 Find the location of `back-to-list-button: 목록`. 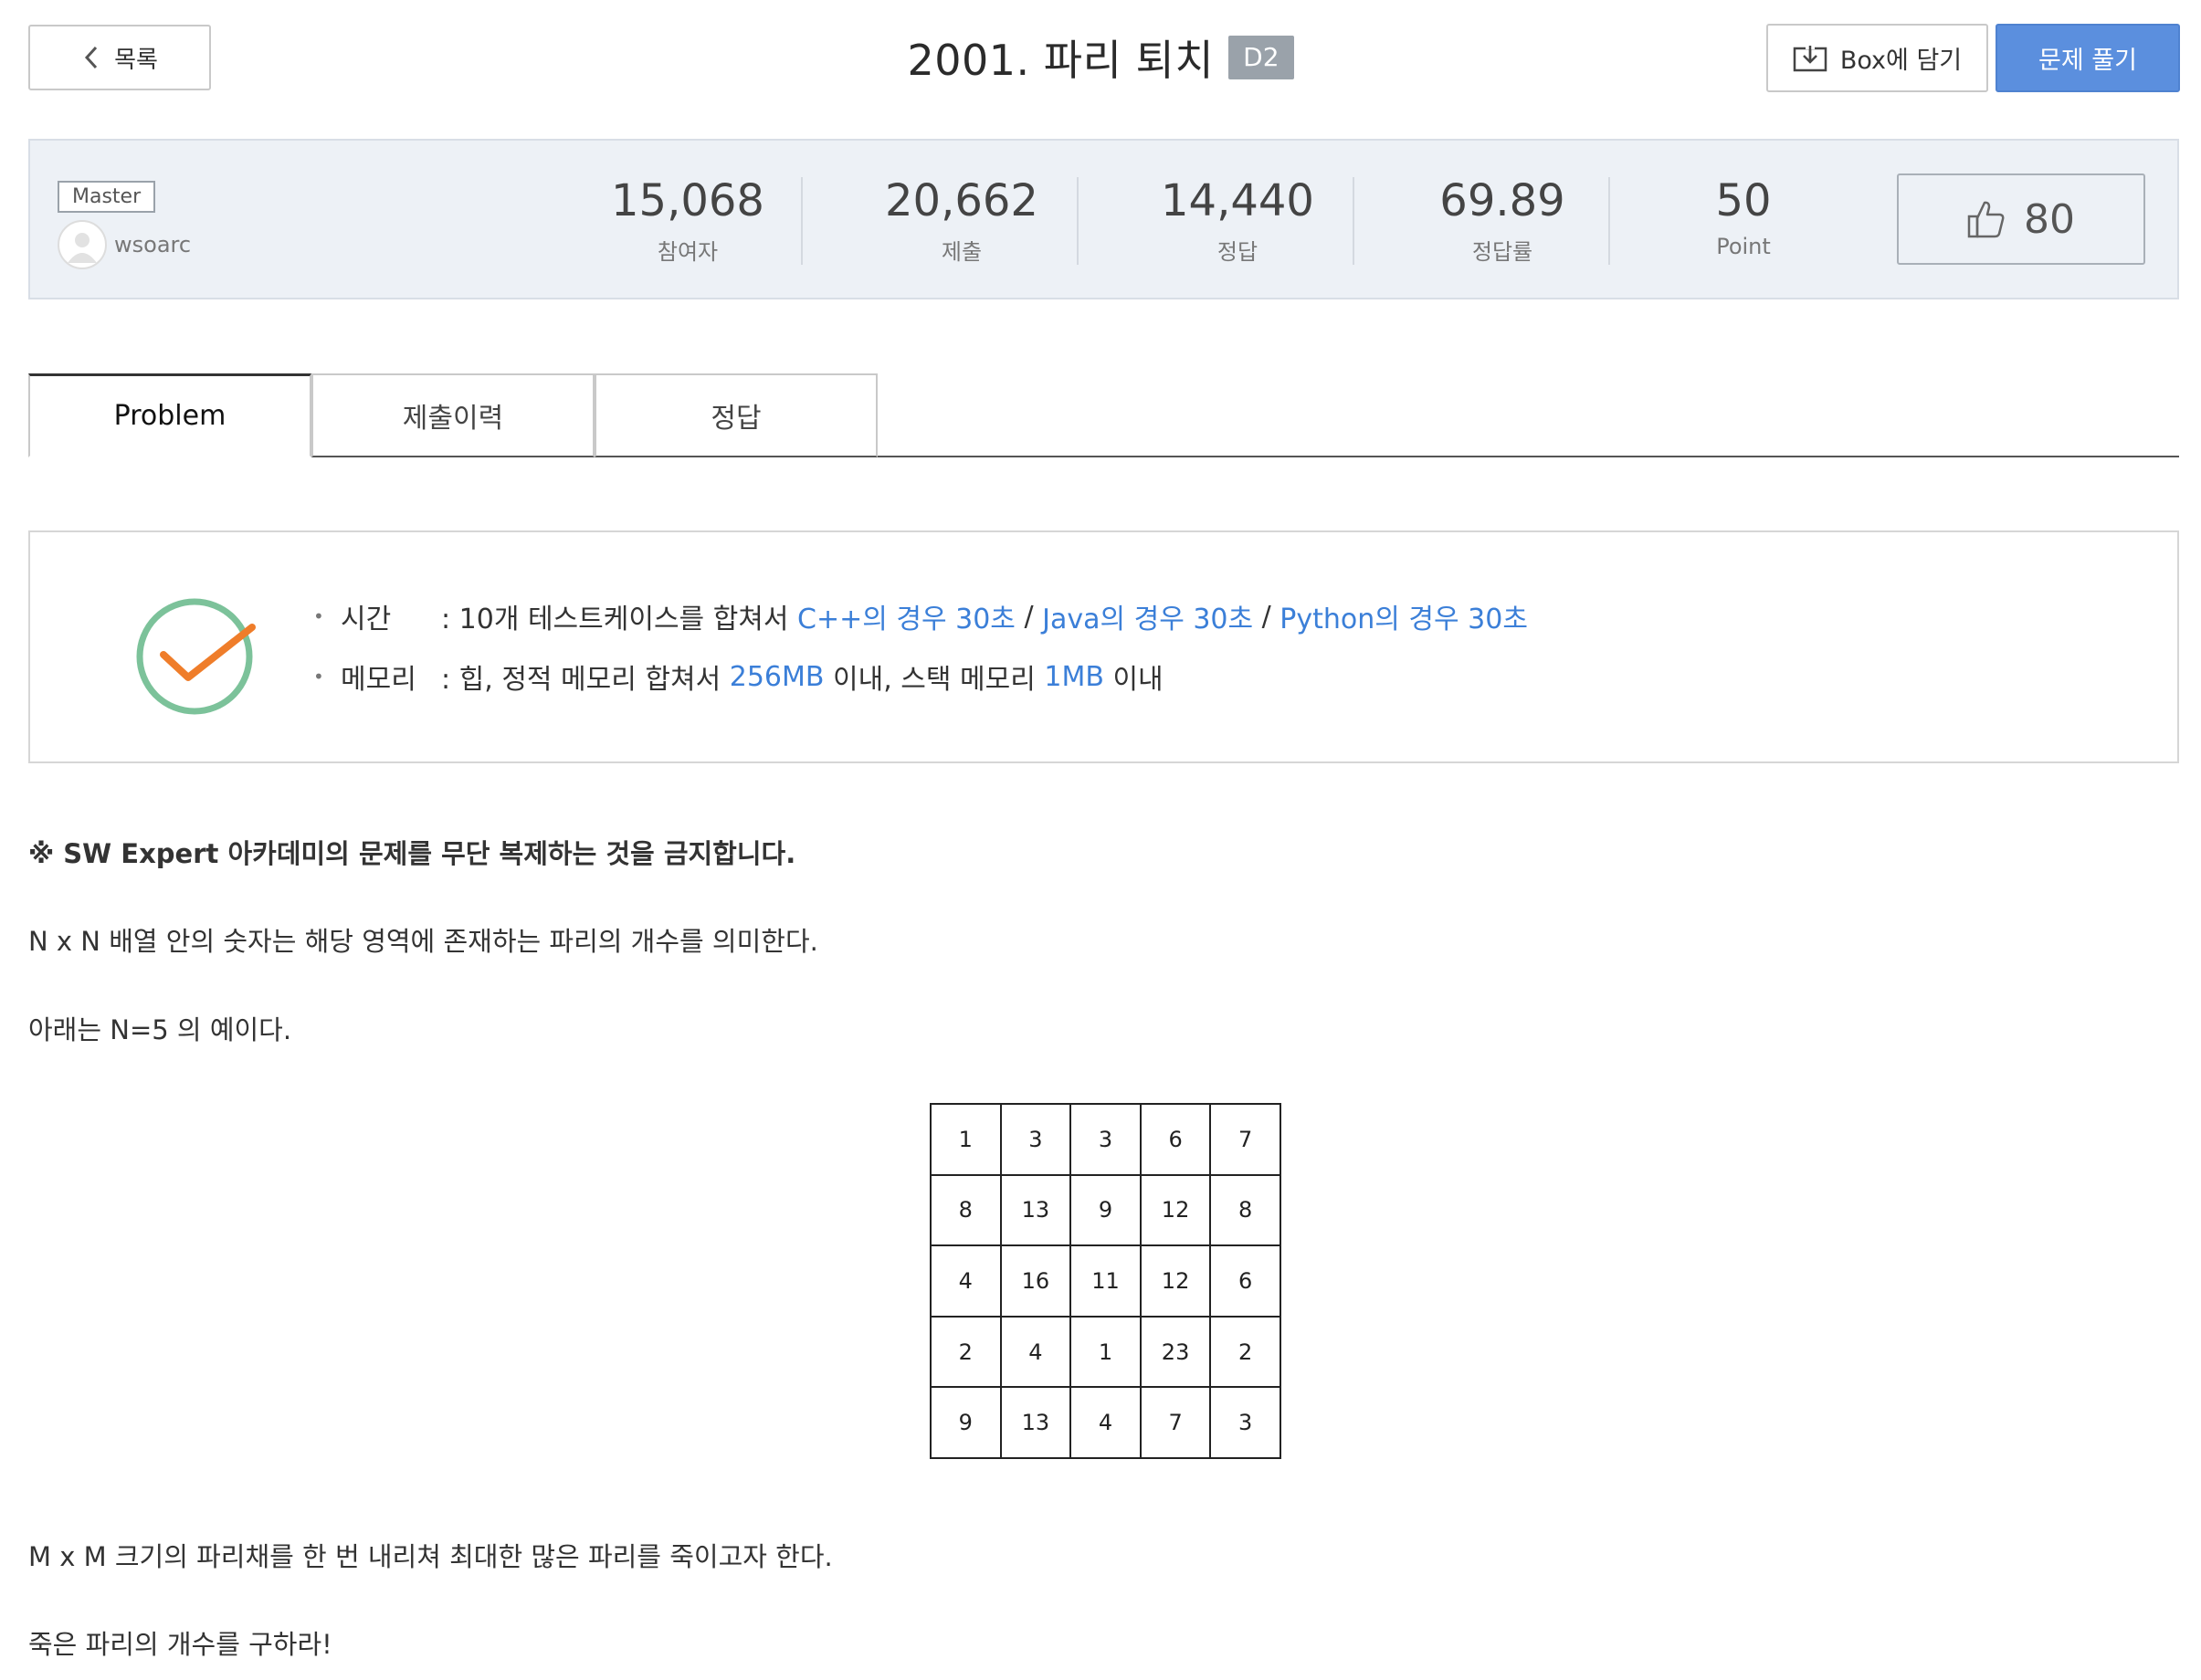

back-to-list-button: 목록 is located at coordinates (119, 57).